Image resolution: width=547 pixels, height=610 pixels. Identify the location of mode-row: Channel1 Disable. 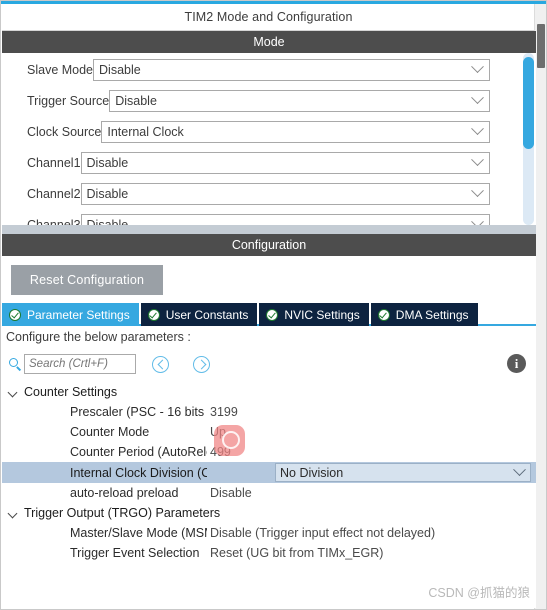
(258, 163).